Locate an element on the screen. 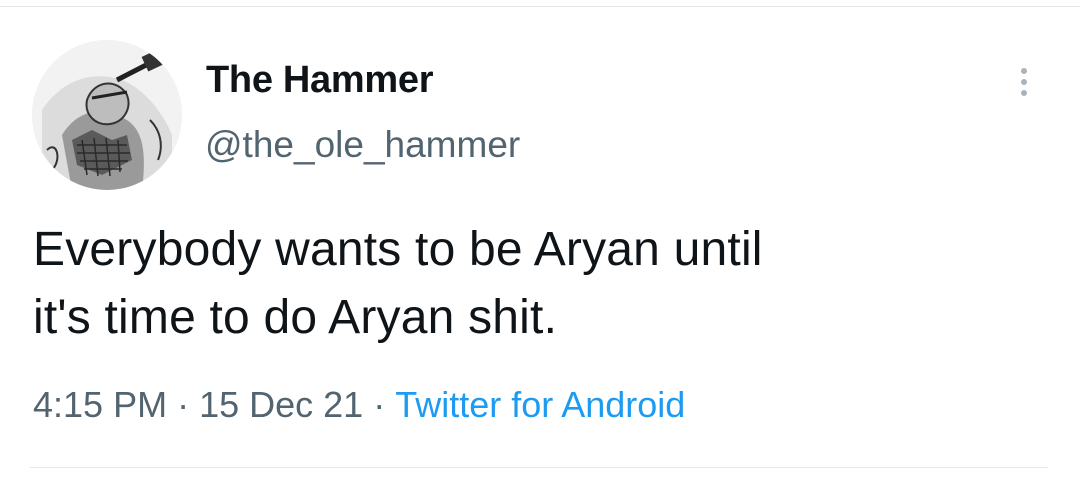  user-handle: @the_ole_hammer is located at coordinates (362, 145).